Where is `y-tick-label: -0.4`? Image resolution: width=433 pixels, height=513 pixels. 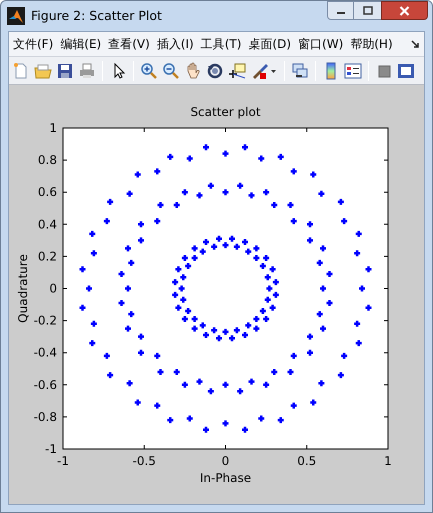
y-tick-label: -0.4 is located at coordinates (45, 353).